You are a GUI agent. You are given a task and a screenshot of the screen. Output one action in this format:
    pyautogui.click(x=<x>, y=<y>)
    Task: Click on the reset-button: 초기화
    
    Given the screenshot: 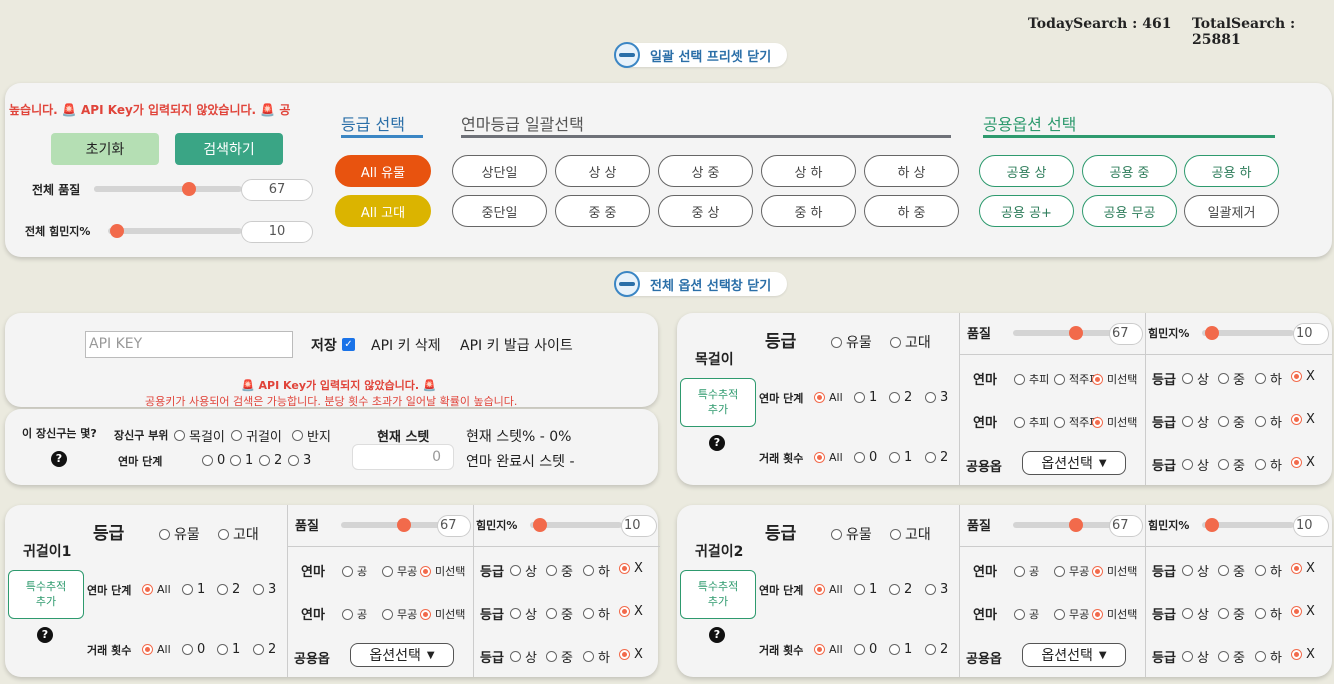 What is the action you would take?
    pyautogui.click(x=105, y=149)
    